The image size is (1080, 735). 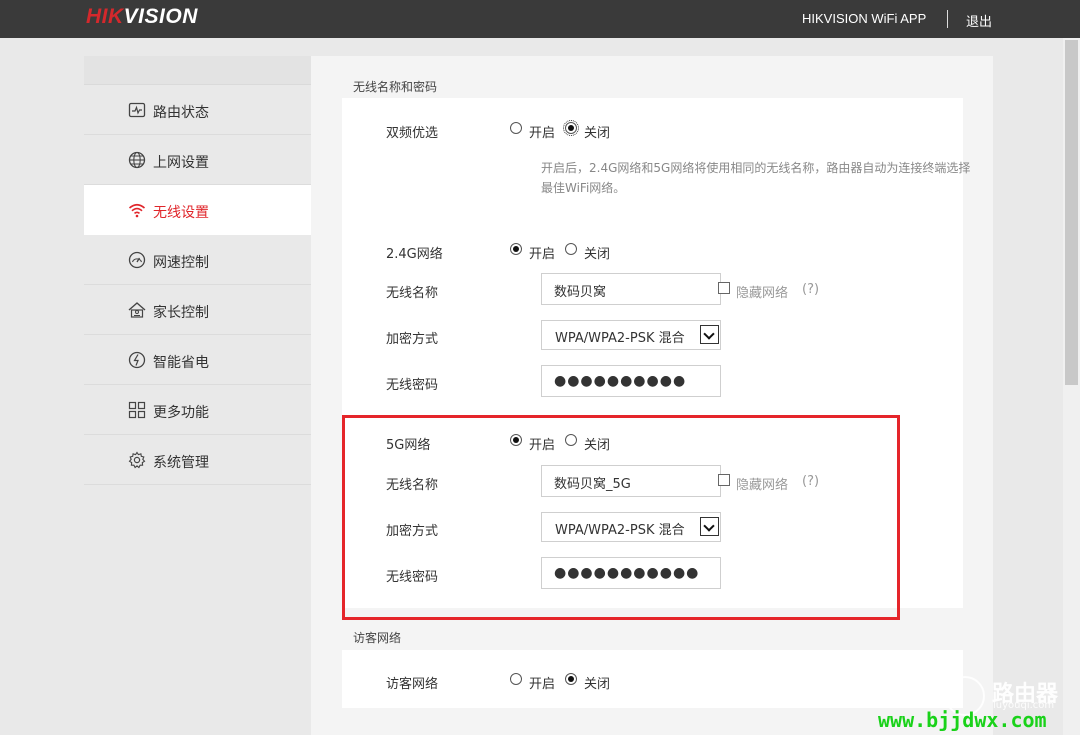 I want to click on band24-hide-checkbox, so click(x=724, y=288).